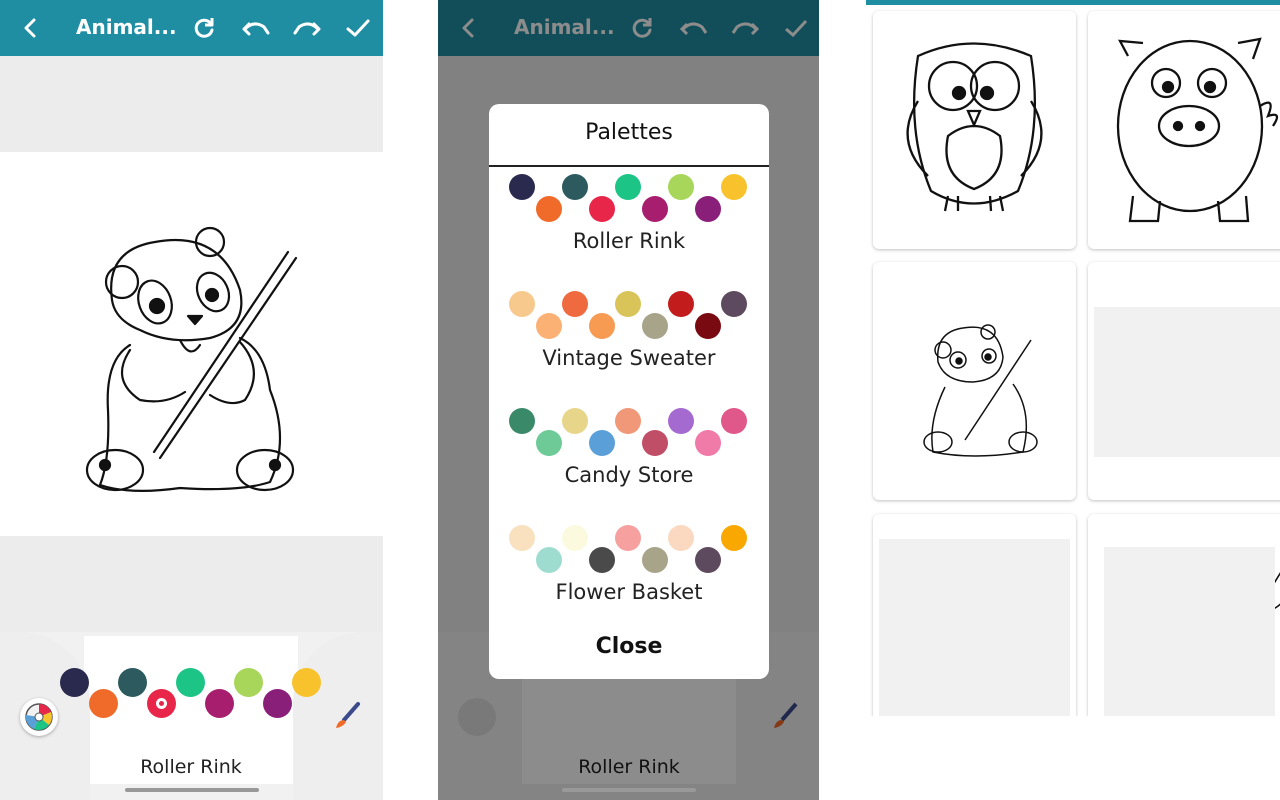 This screenshot has width=1280, height=800. I want to click on redo-icon, so click(307, 28).